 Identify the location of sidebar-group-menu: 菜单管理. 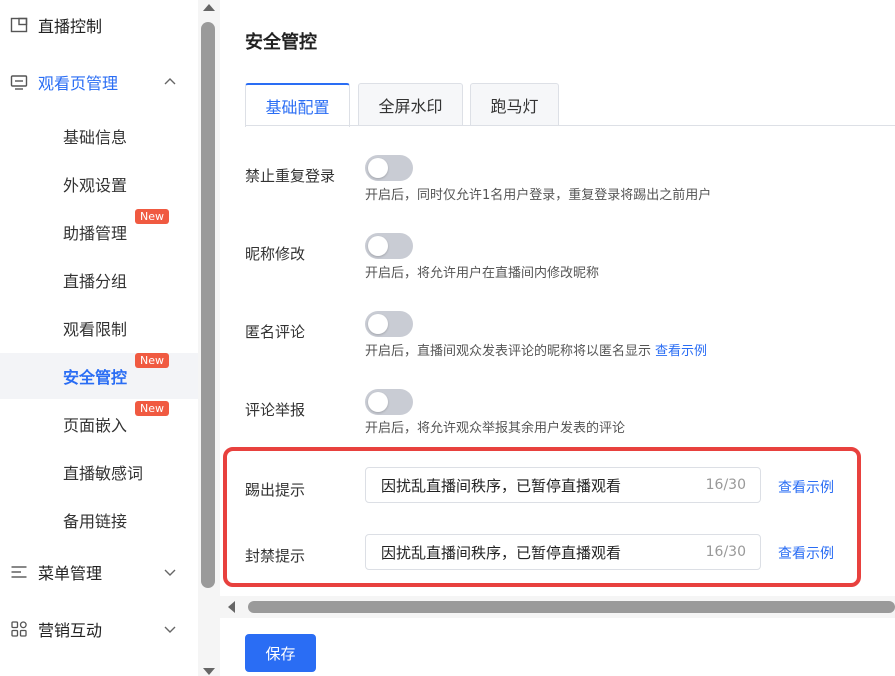
(99, 572).